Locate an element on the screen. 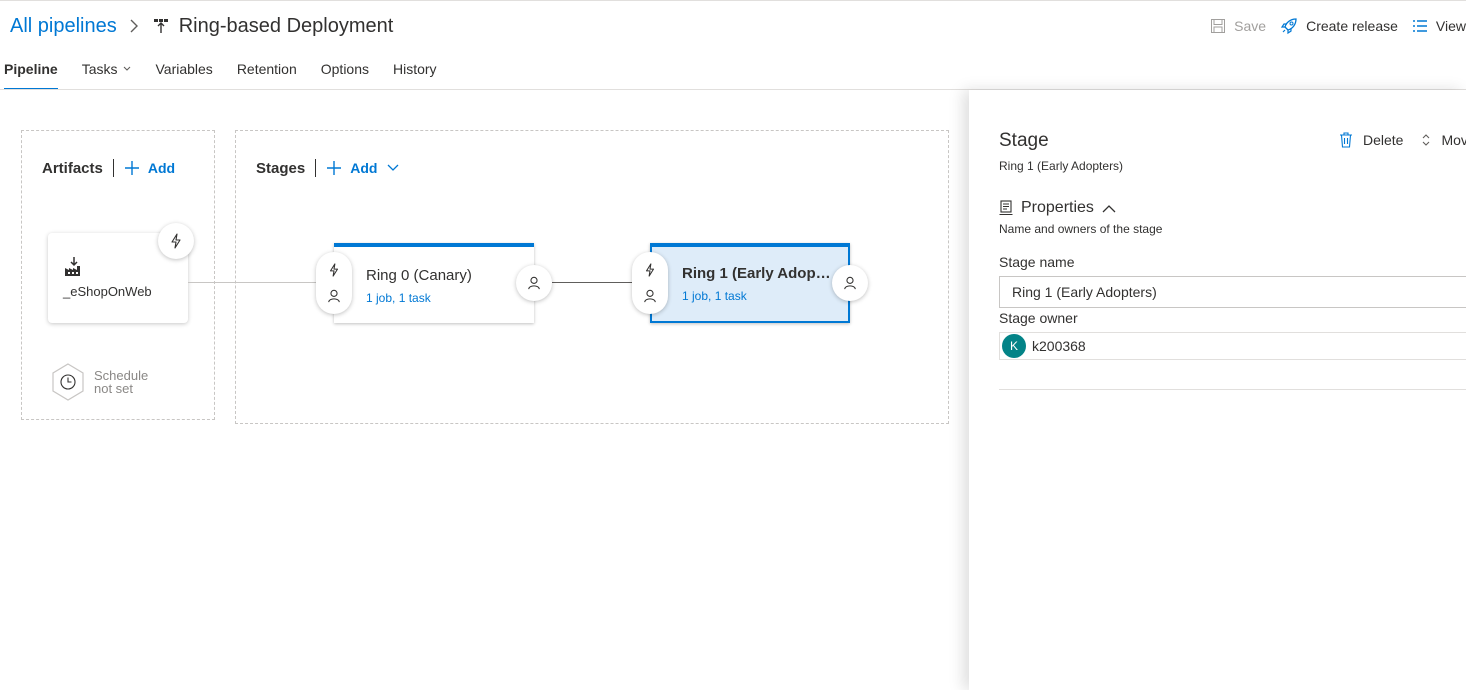 This screenshot has width=1466, height=690. tab-retention: Retention is located at coordinates (267, 73).